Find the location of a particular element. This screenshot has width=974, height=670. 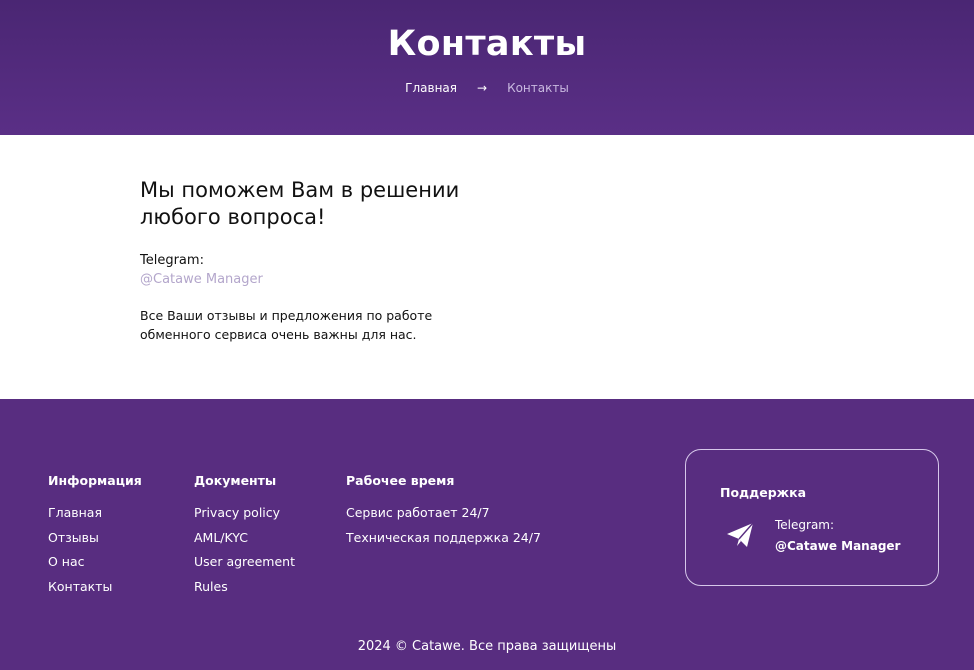

footer-link-aml-kyc: AML/KYC is located at coordinates (244, 537).